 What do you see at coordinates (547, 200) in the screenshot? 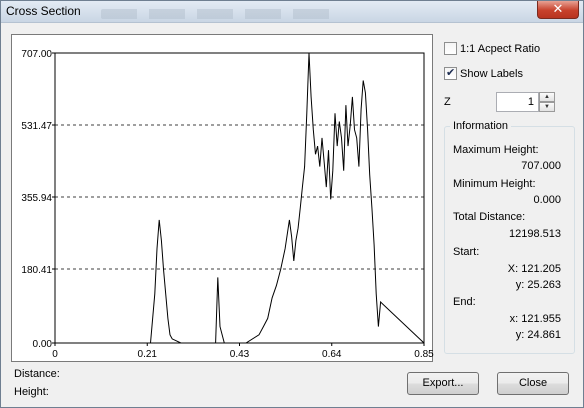
I see `min-height-value: 0.000` at bounding box center [547, 200].